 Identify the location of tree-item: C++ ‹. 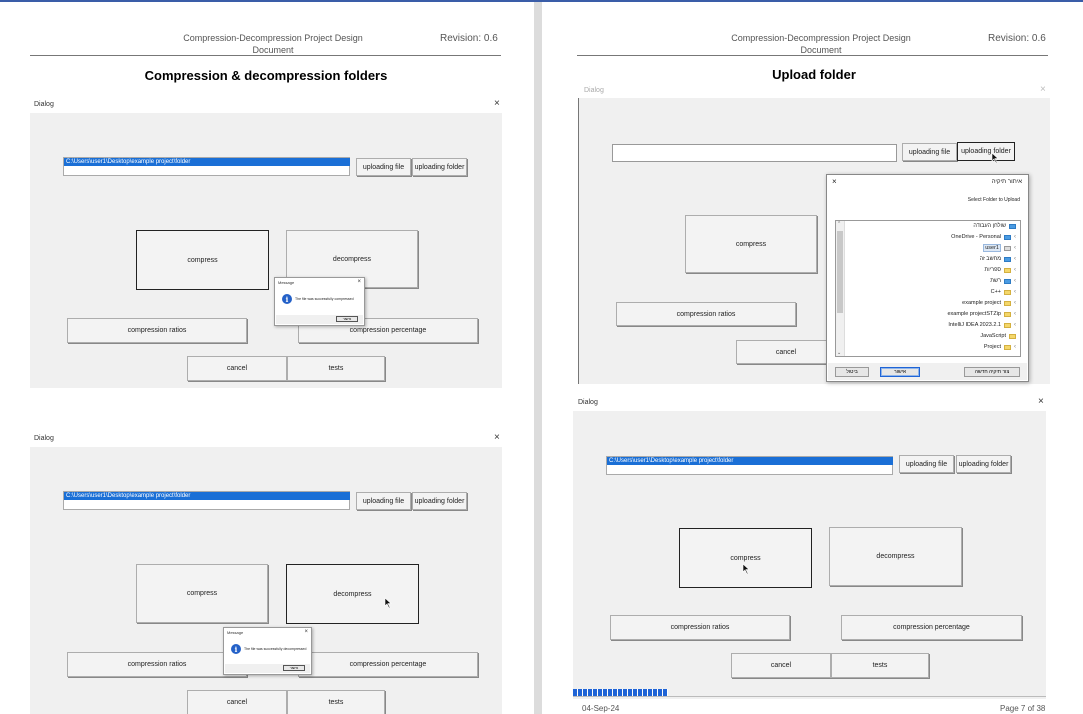
(1003, 292).